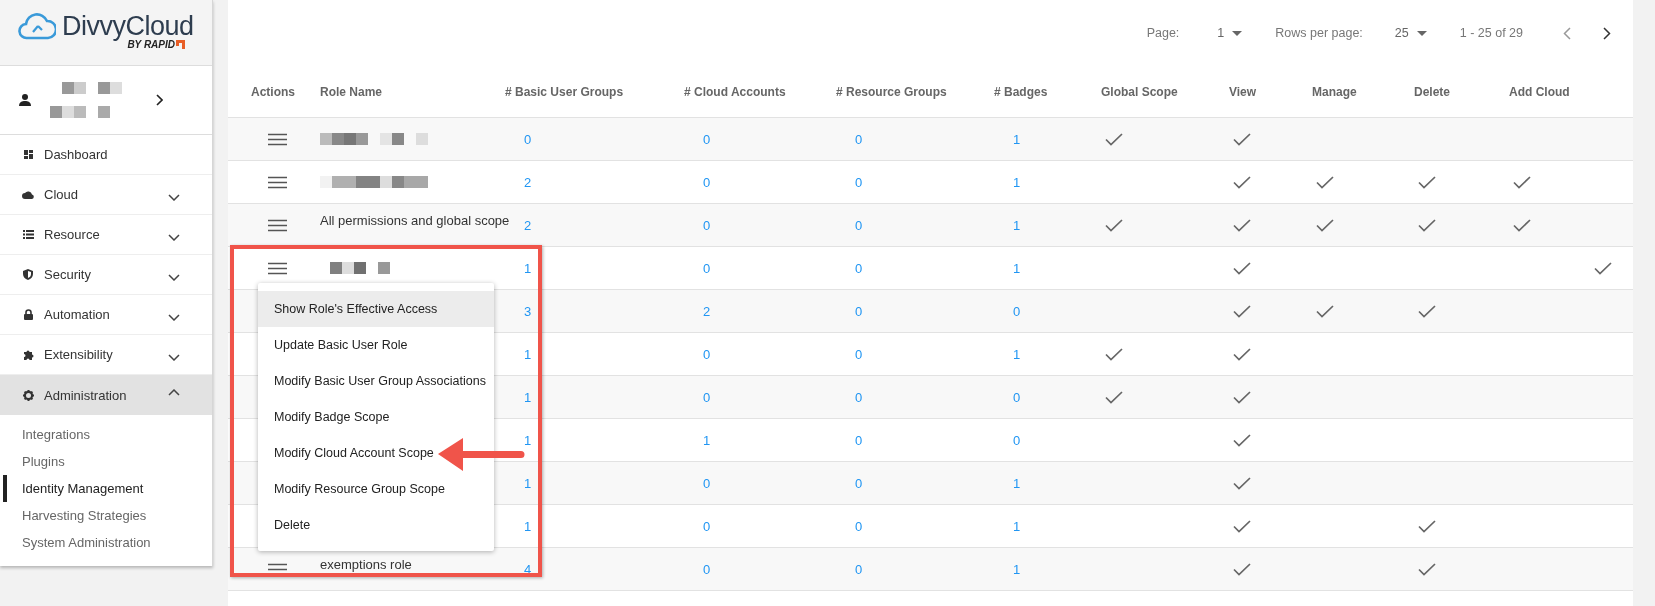 Image resolution: width=1655 pixels, height=606 pixels. What do you see at coordinates (1243, 91) in the screenshot?
I see `column-header: View` at bounding box center [1243, 91].